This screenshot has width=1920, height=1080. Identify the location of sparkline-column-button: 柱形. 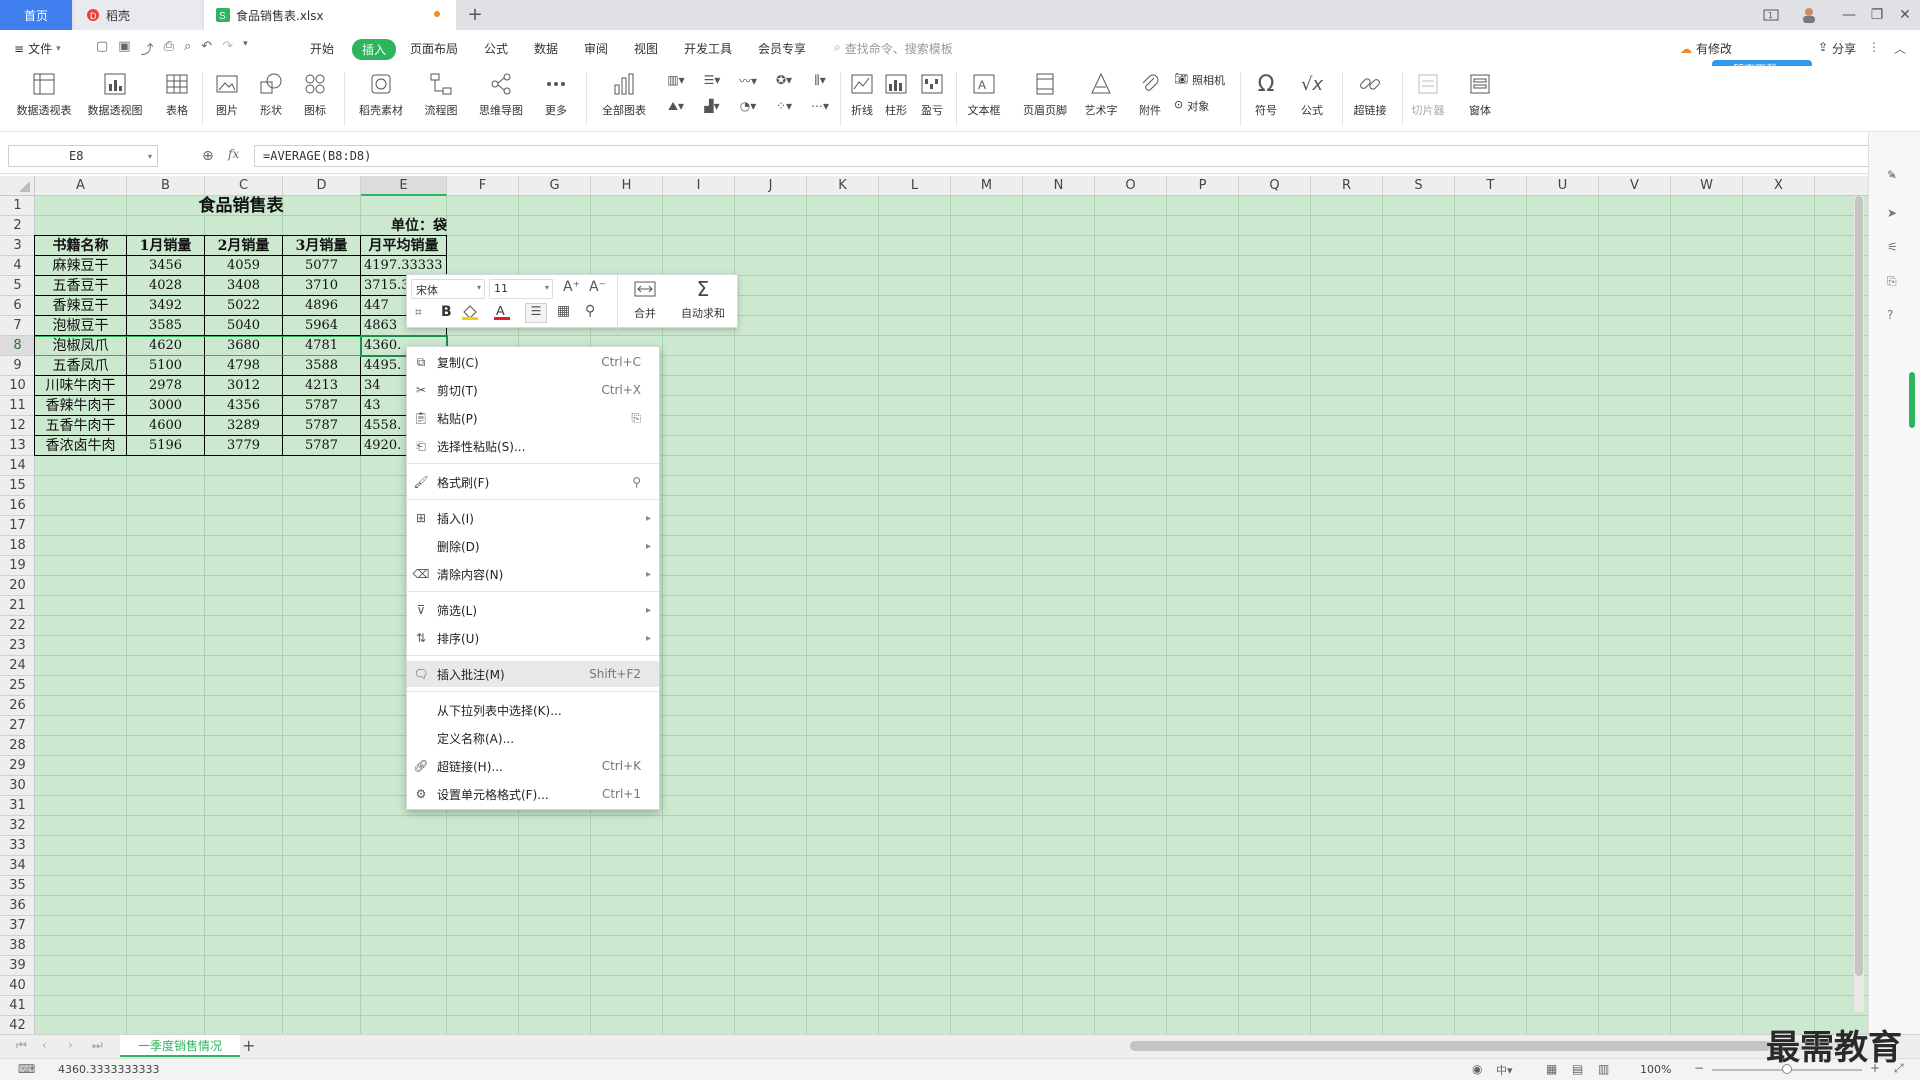
(896, 94).